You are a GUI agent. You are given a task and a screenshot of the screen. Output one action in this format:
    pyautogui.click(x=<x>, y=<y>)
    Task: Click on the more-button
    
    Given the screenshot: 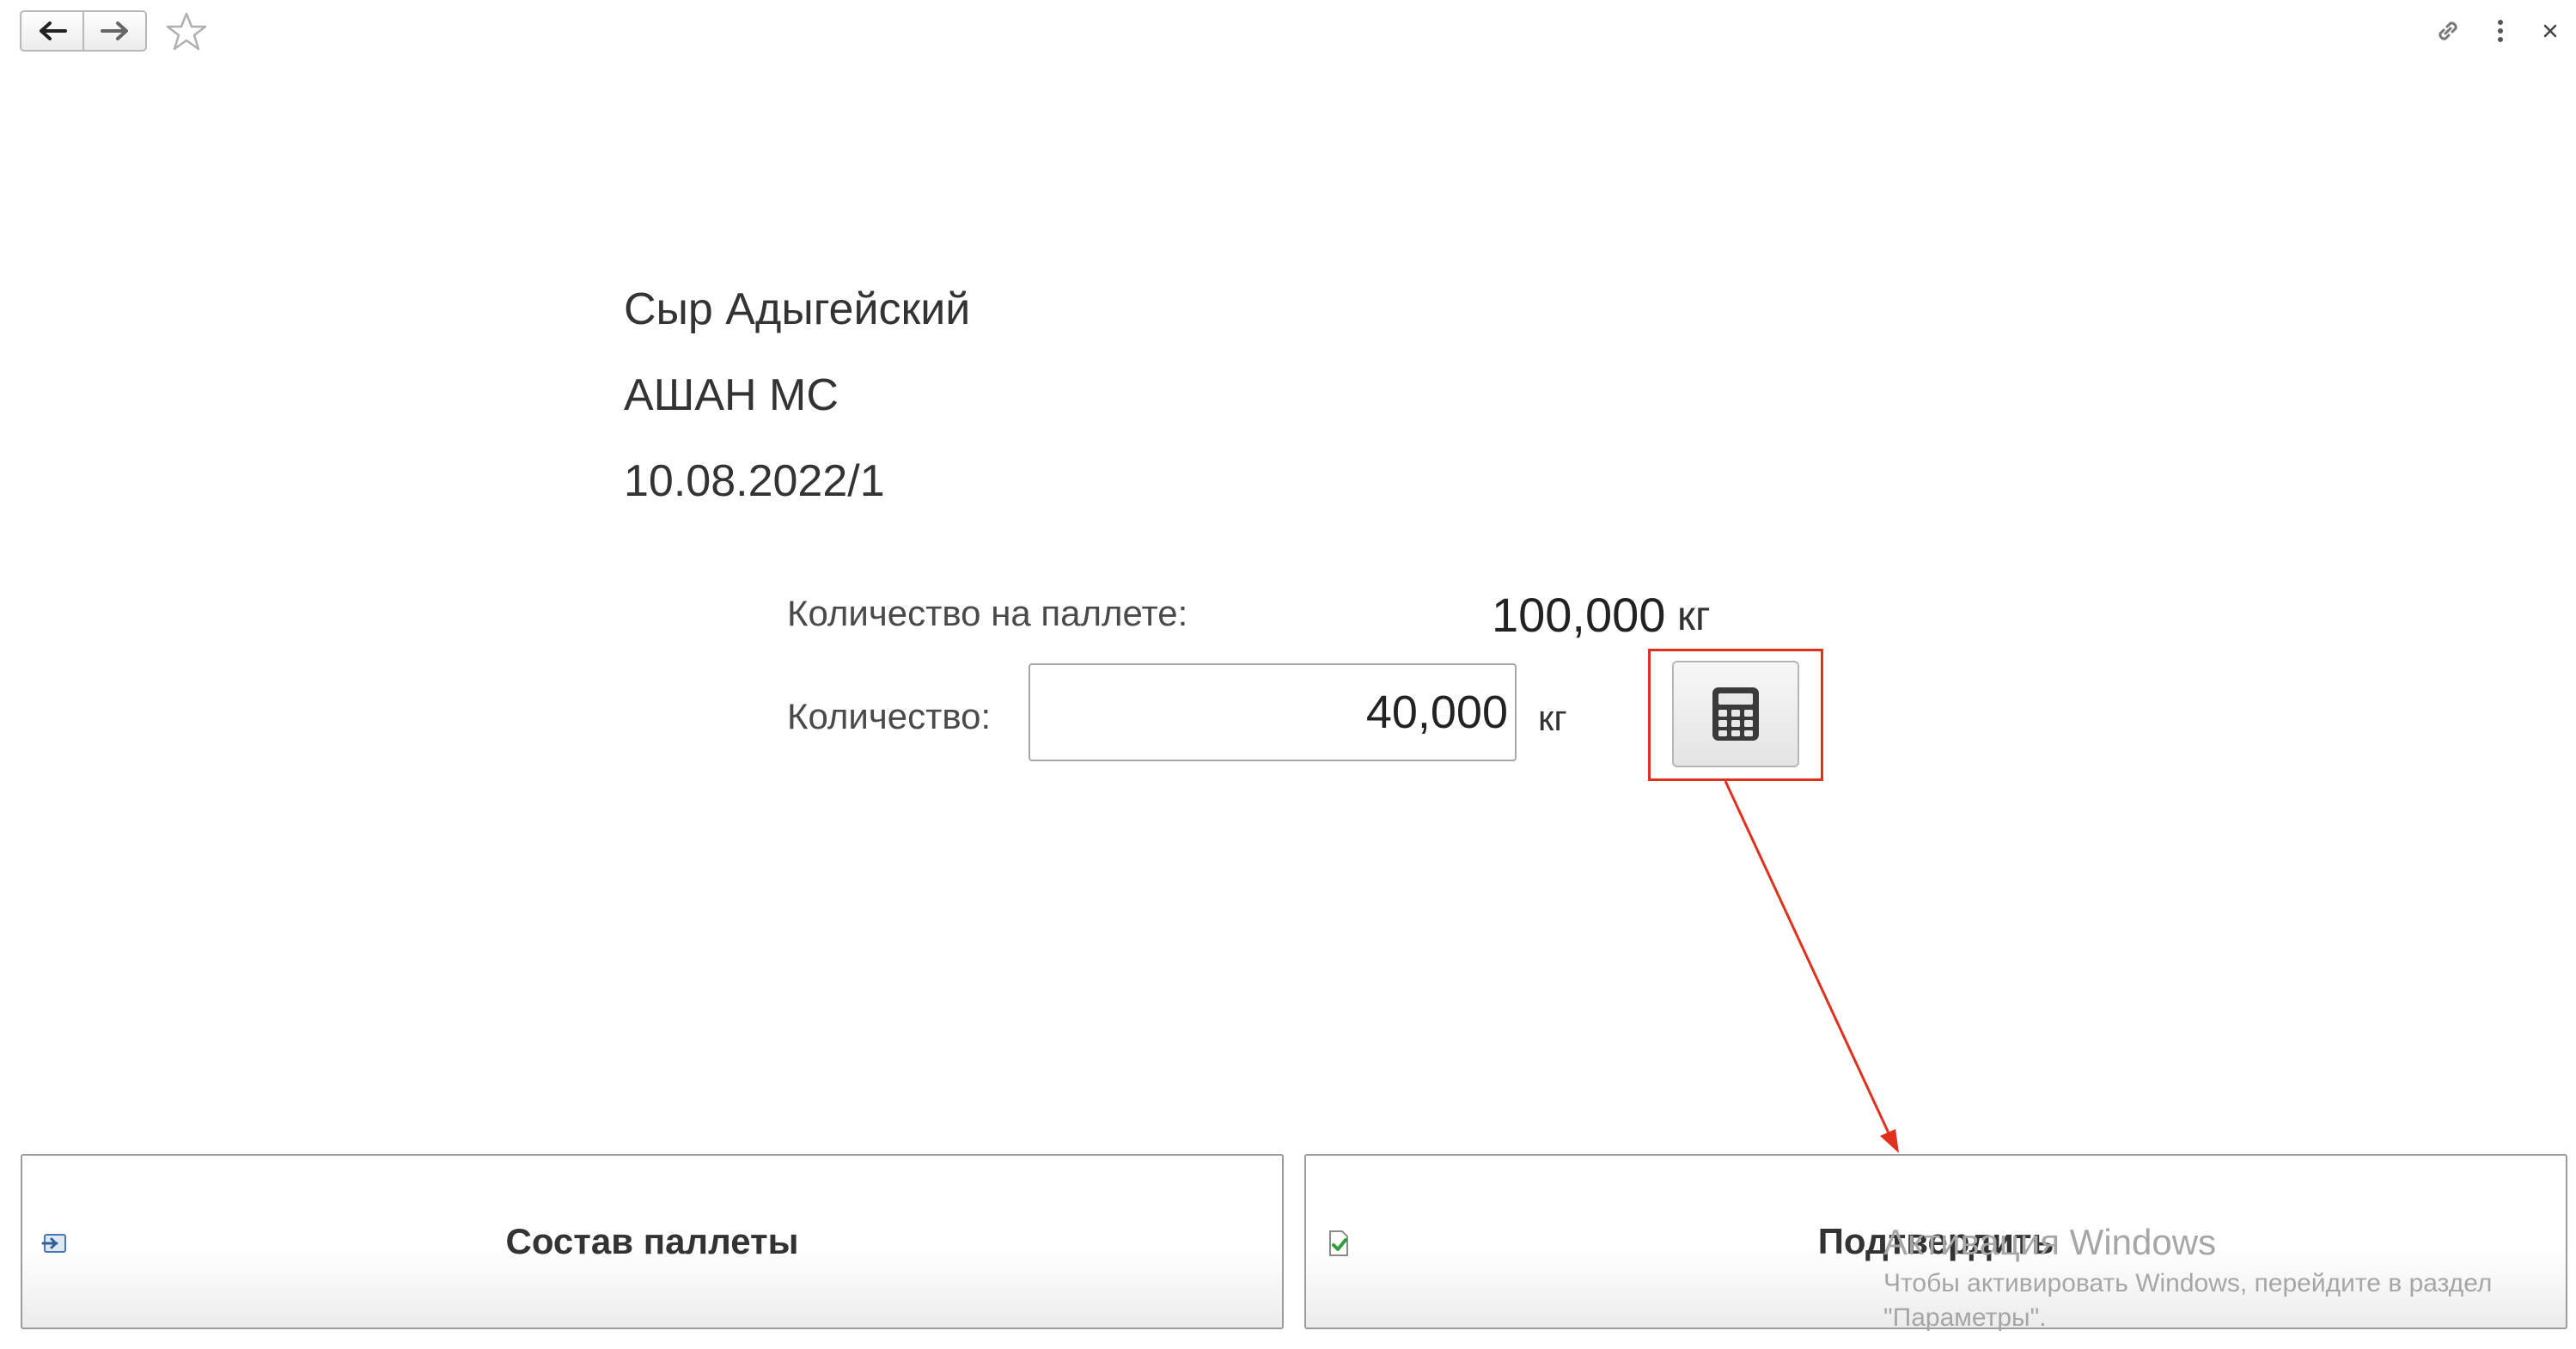 What is the action you would take?
    pyautogui.click(x=2500, y=31)
    